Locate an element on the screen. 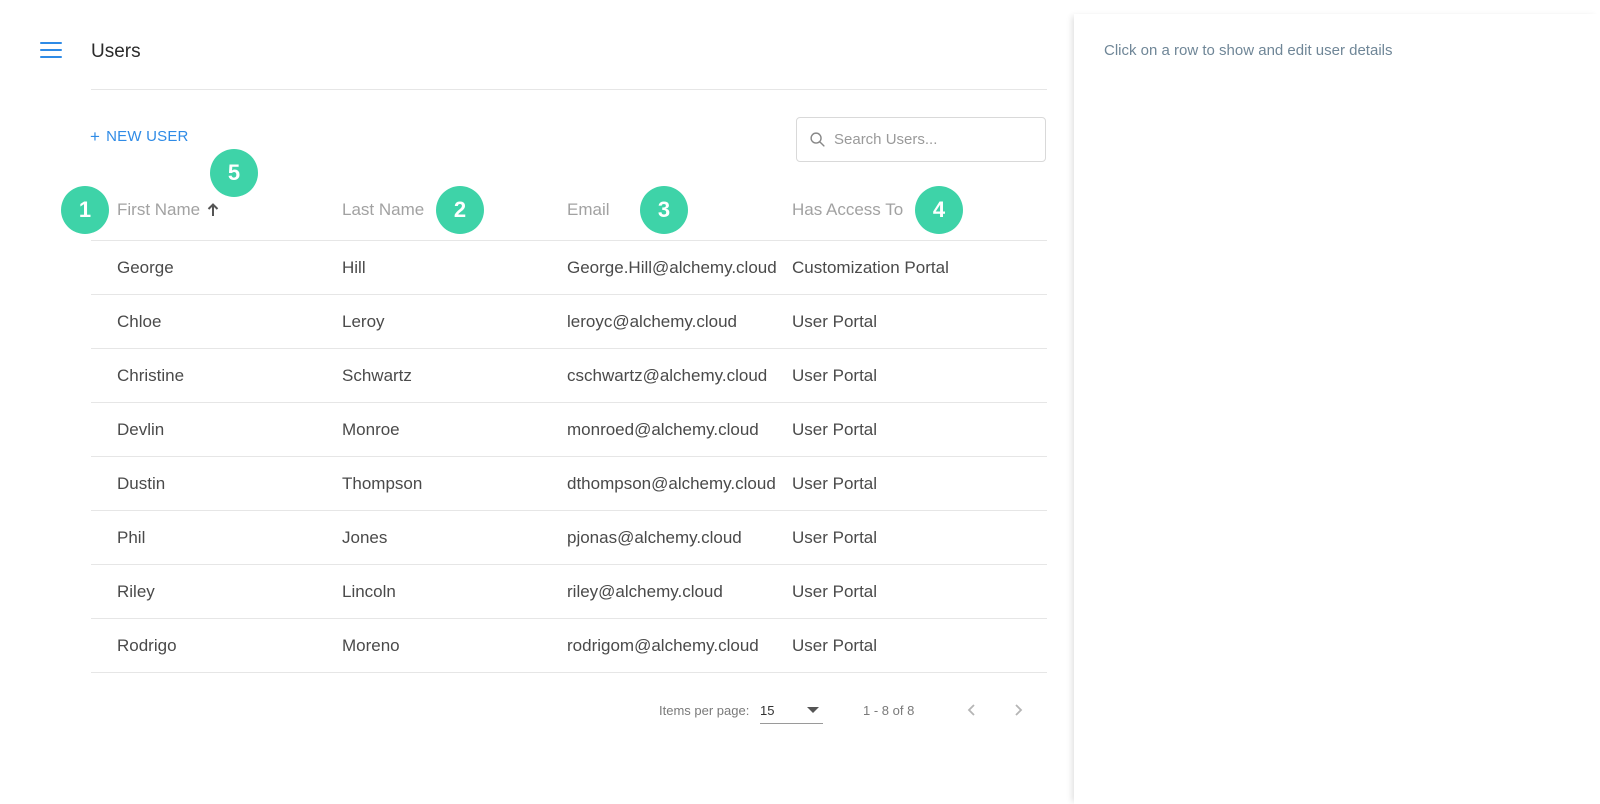 The image size is (1600, 804). search-icon is located at coordinates (817, 139).